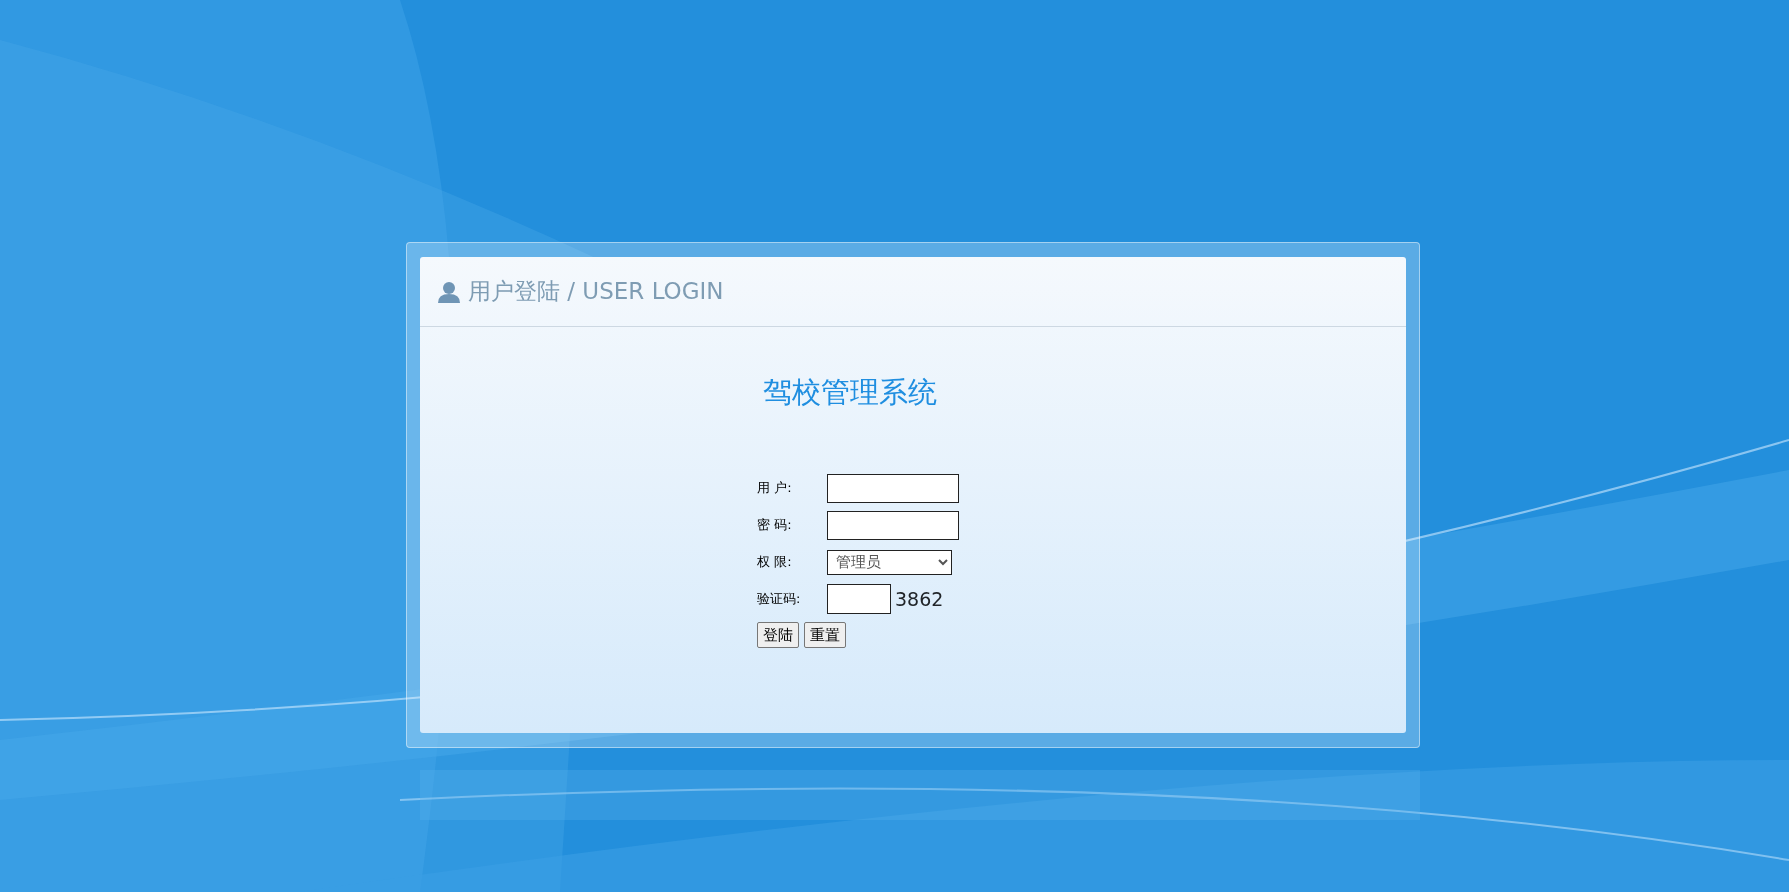 The image size is (1789, 892). I want to click on user-icon, so click(449, 291).